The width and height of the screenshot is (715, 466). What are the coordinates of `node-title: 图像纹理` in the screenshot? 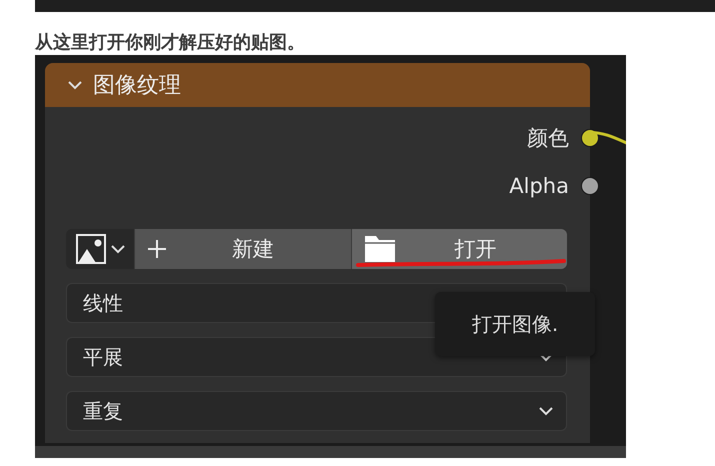 It's located at (137, 86).